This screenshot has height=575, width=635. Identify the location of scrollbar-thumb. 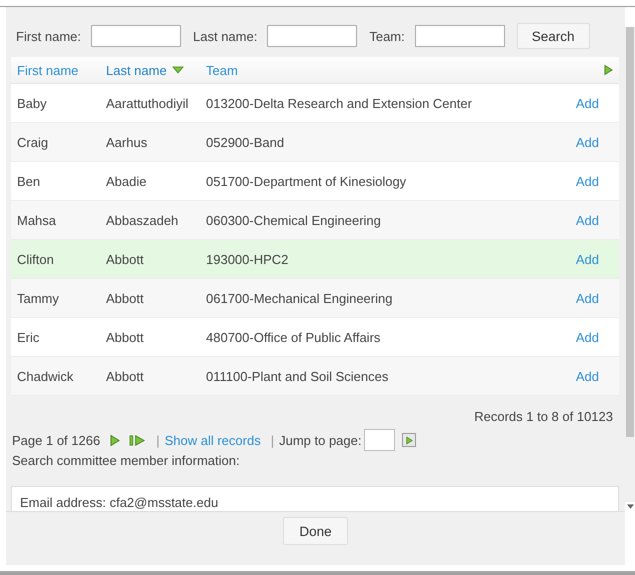
(630, 232).